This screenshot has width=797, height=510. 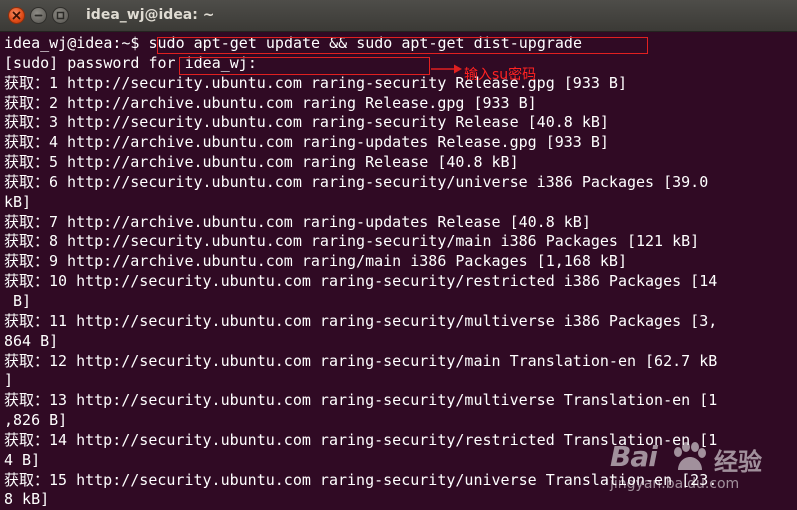 I want to click on minimize-button, so click(x=38, y=15).